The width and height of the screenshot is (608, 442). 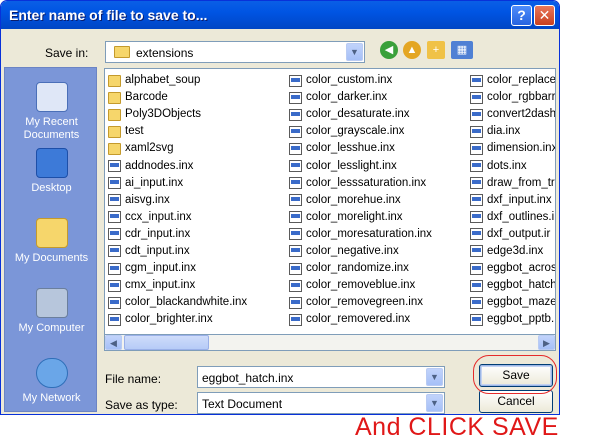 What do you see at coordinates (160, 285) in the screenshot?
I see `file-name-text: cmx_input.inx` at bounding box center [160, 285].